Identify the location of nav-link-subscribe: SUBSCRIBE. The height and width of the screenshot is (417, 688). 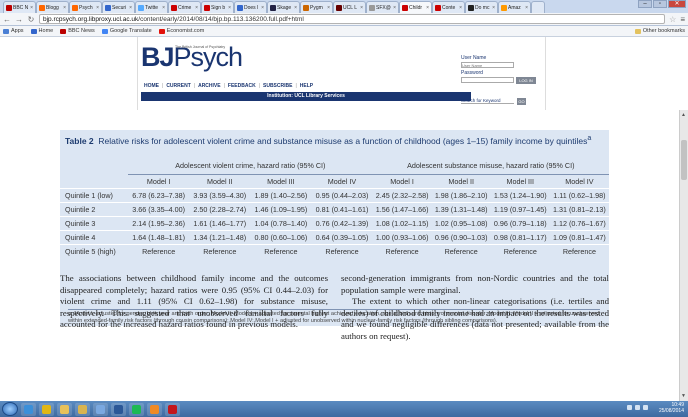
(277, 86).